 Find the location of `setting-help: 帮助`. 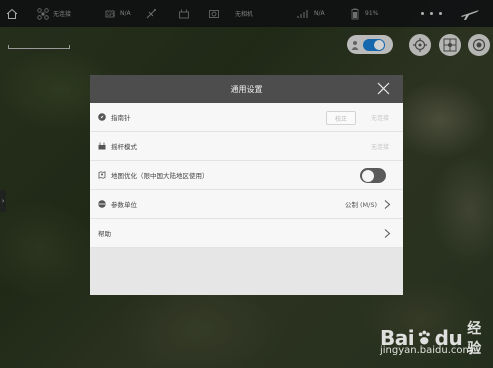

setting-help: 帮助 is located at coordinates (246, 233).